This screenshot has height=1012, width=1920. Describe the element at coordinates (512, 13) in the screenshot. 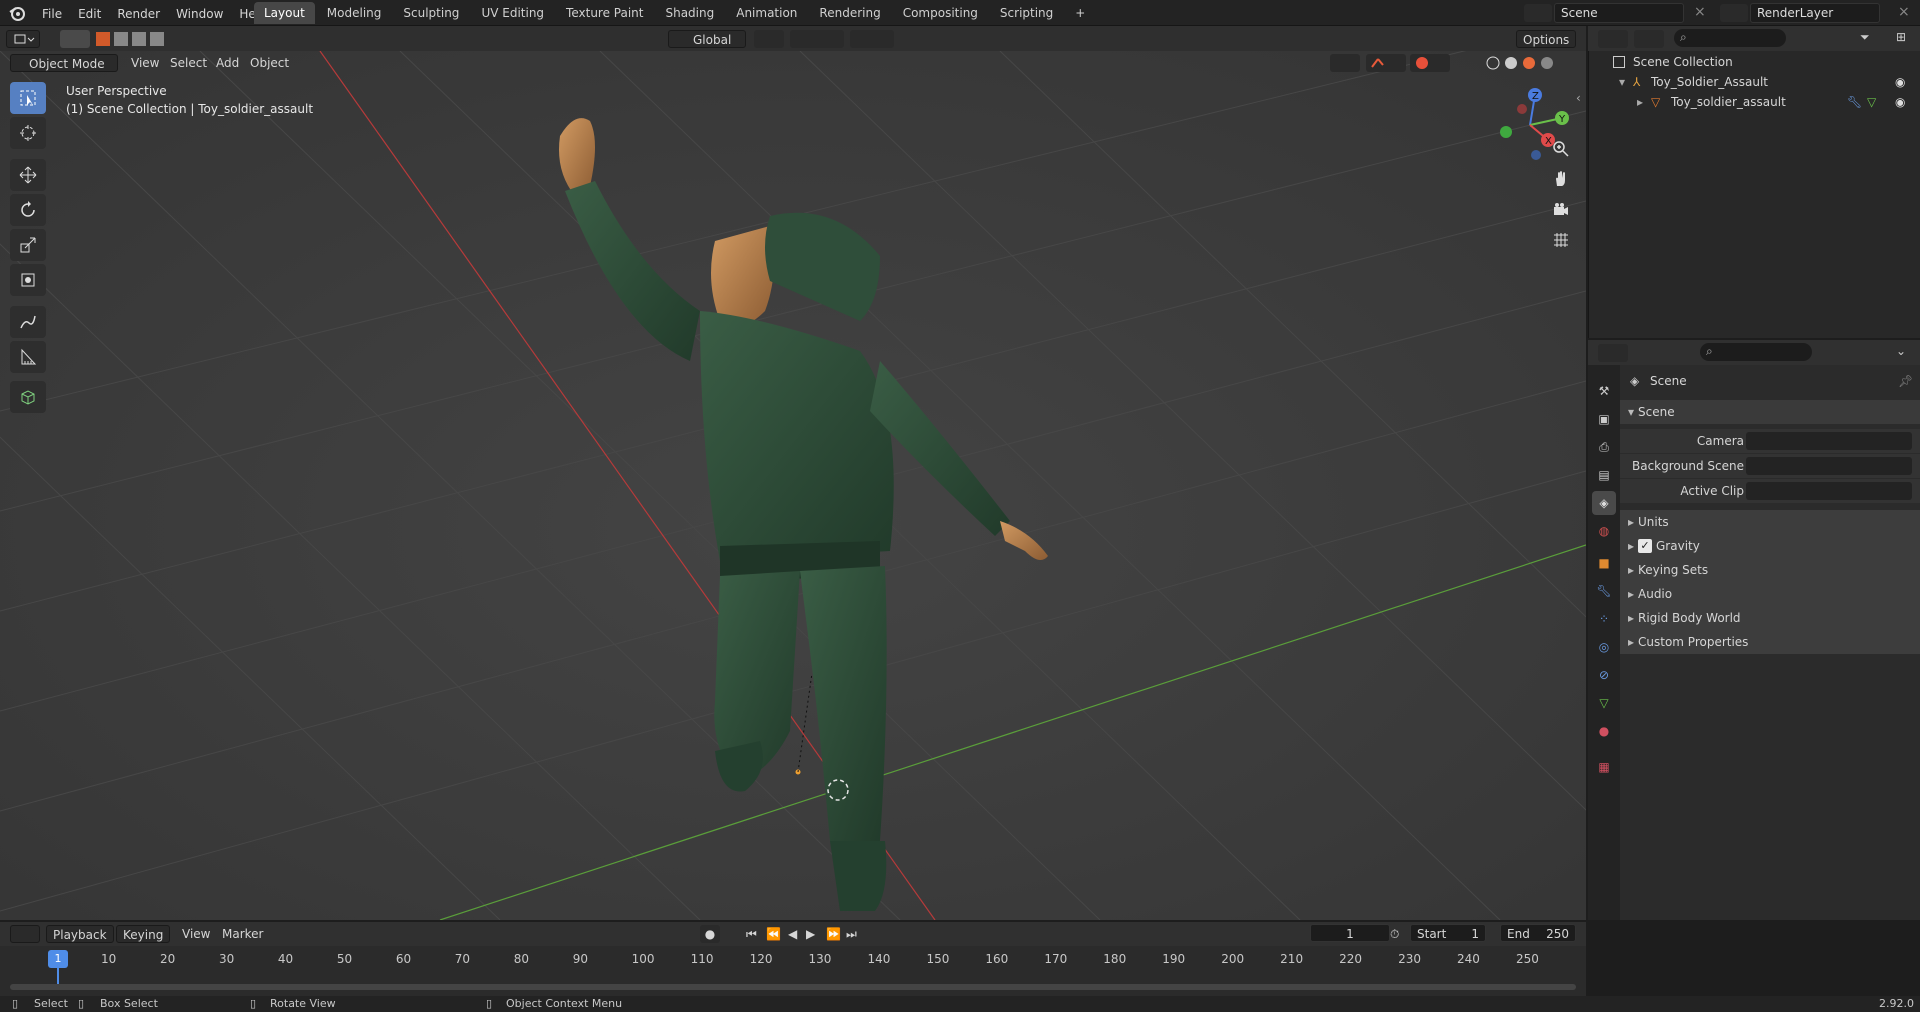

I see `tab-uv-editing: UV Editing` at that location.